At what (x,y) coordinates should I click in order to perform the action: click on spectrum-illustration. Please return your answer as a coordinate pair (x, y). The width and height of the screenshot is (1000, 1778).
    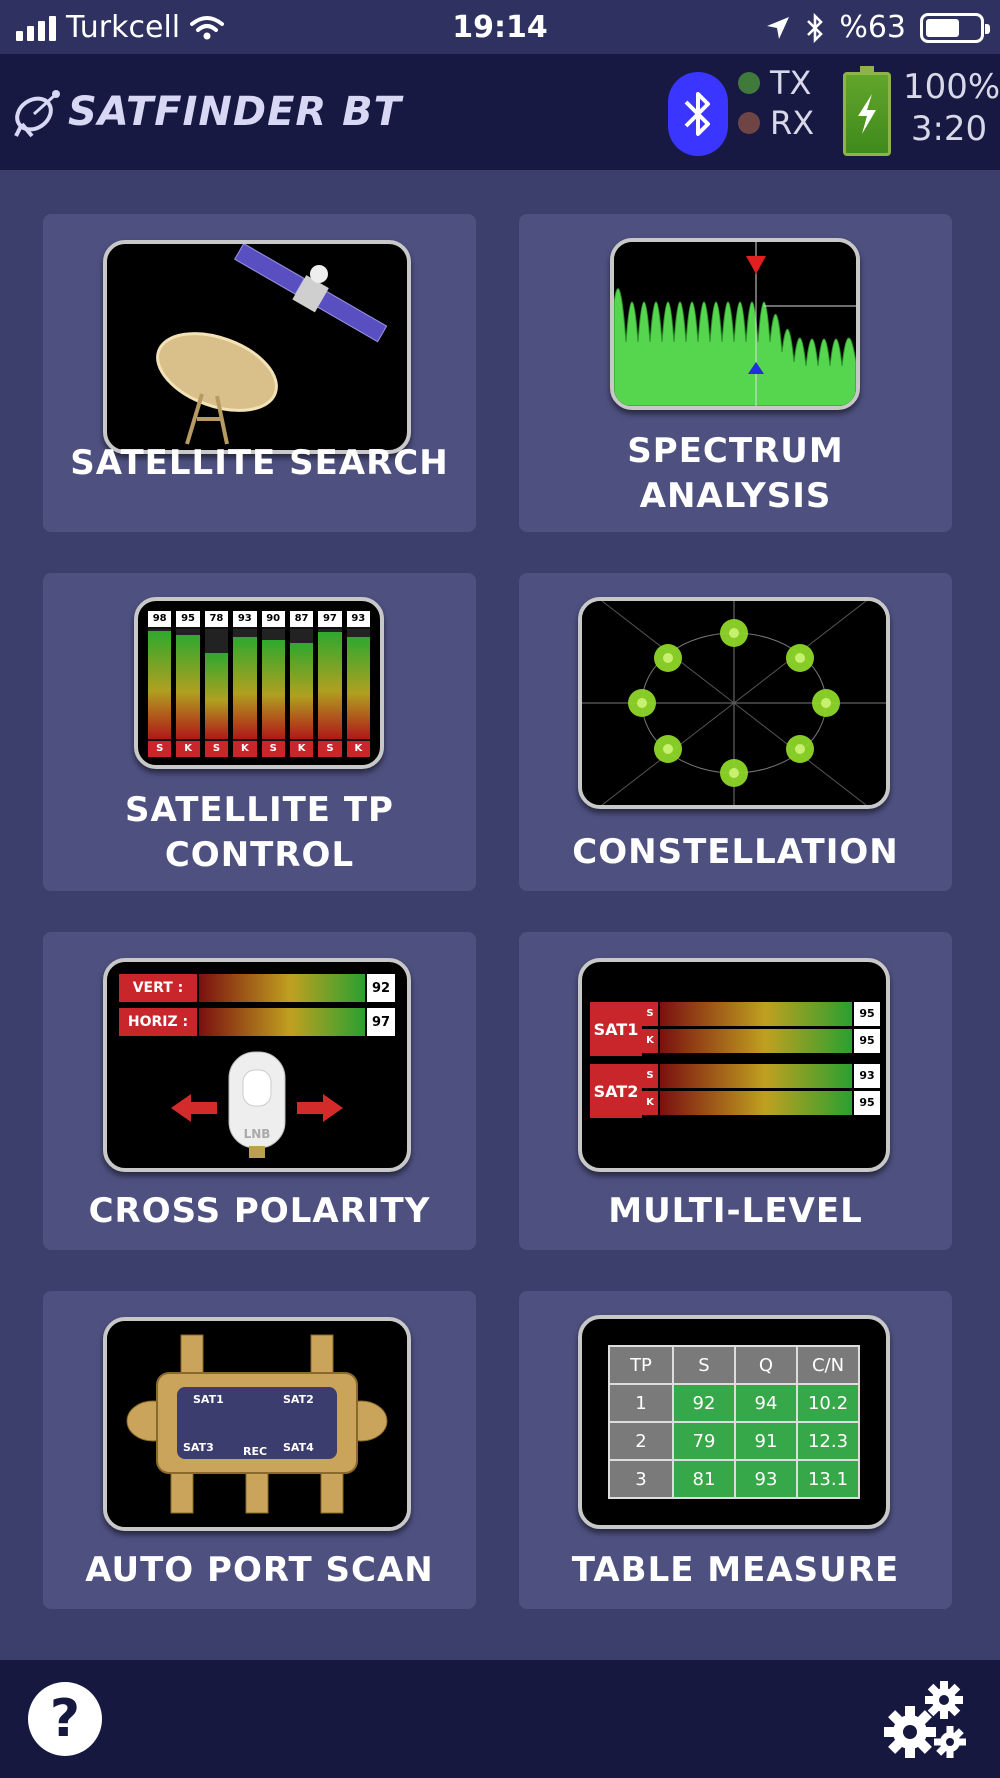
    Looking at the image, I should click on (735, 324).